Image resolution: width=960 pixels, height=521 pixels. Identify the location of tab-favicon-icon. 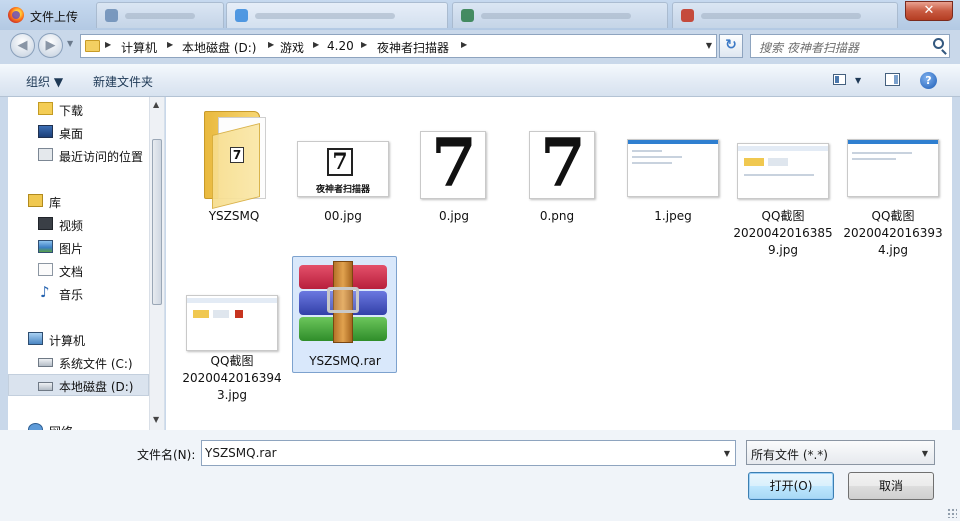
(687, 15).